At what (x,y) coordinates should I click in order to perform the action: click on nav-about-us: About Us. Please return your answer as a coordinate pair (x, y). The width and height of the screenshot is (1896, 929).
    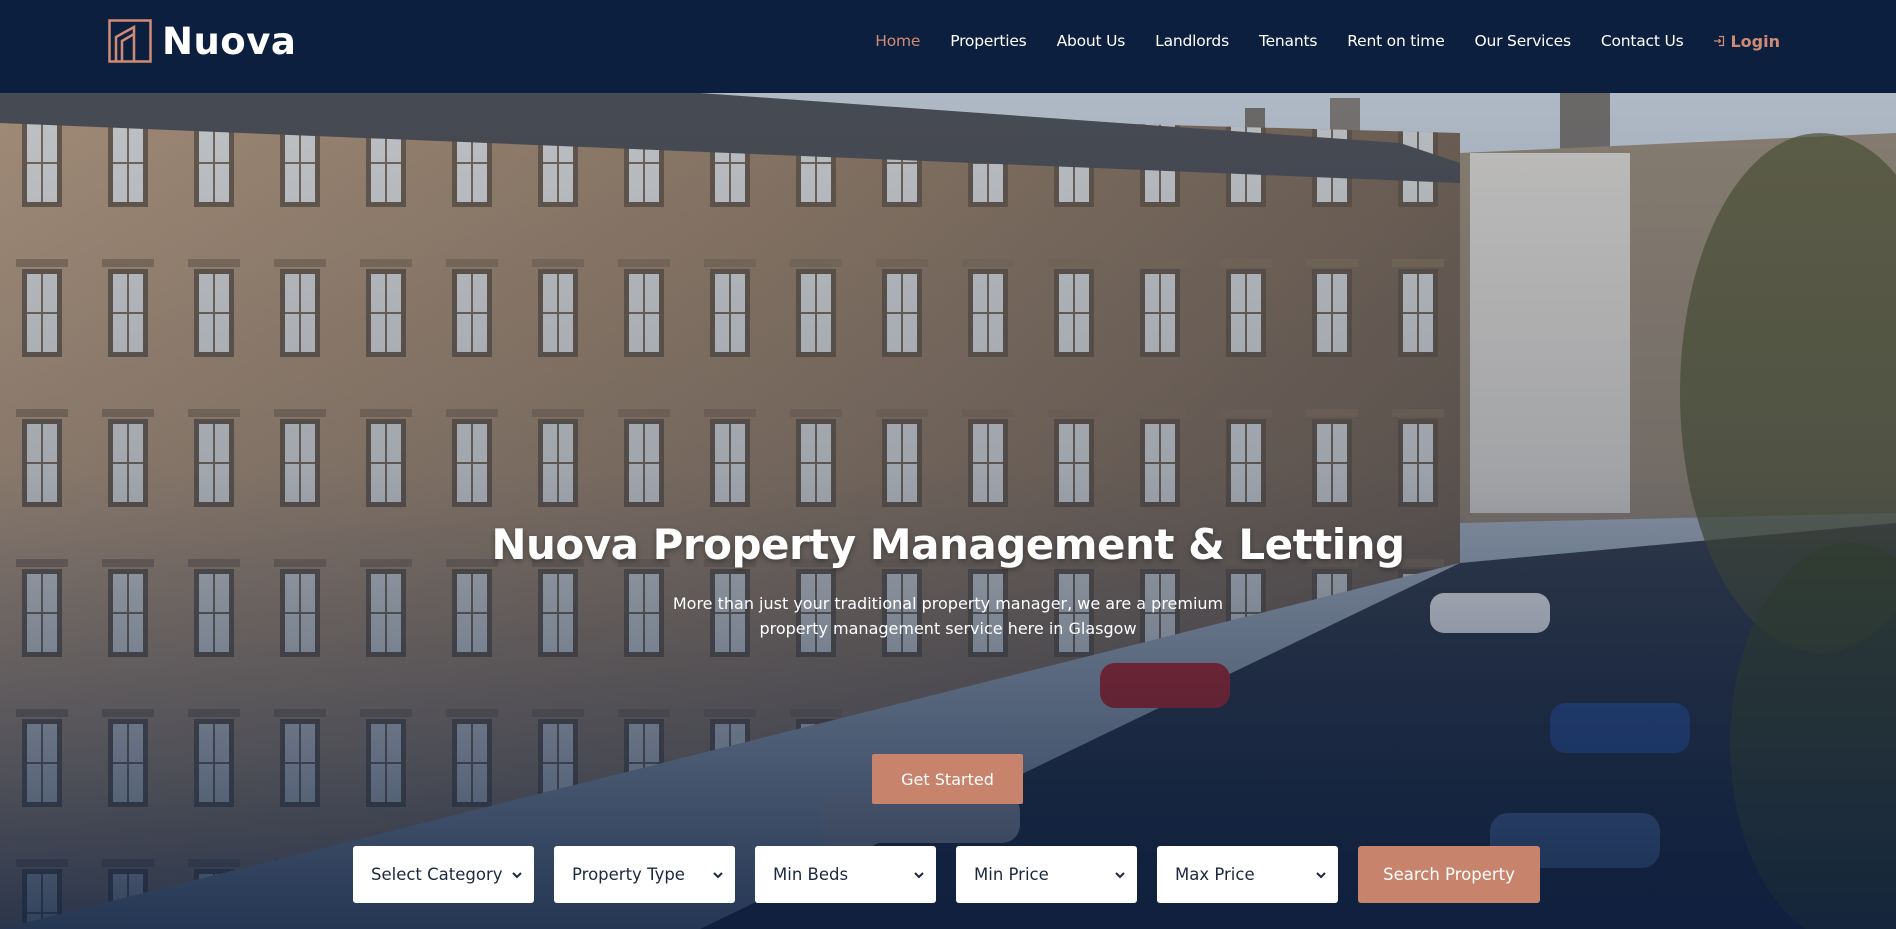
    Looking at the image, I should click on (1091, 41).